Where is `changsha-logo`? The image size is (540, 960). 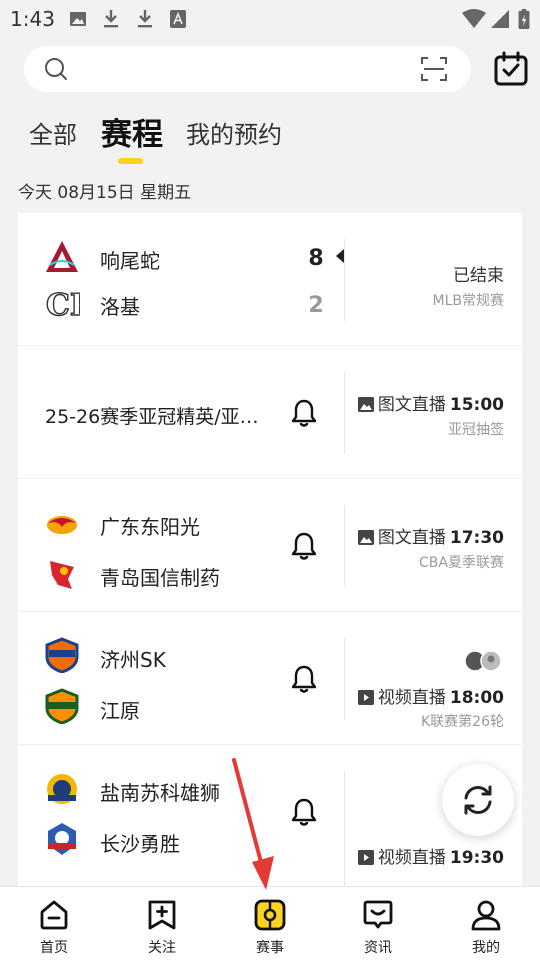
changsha-logo is located at coordinates (62, 839).